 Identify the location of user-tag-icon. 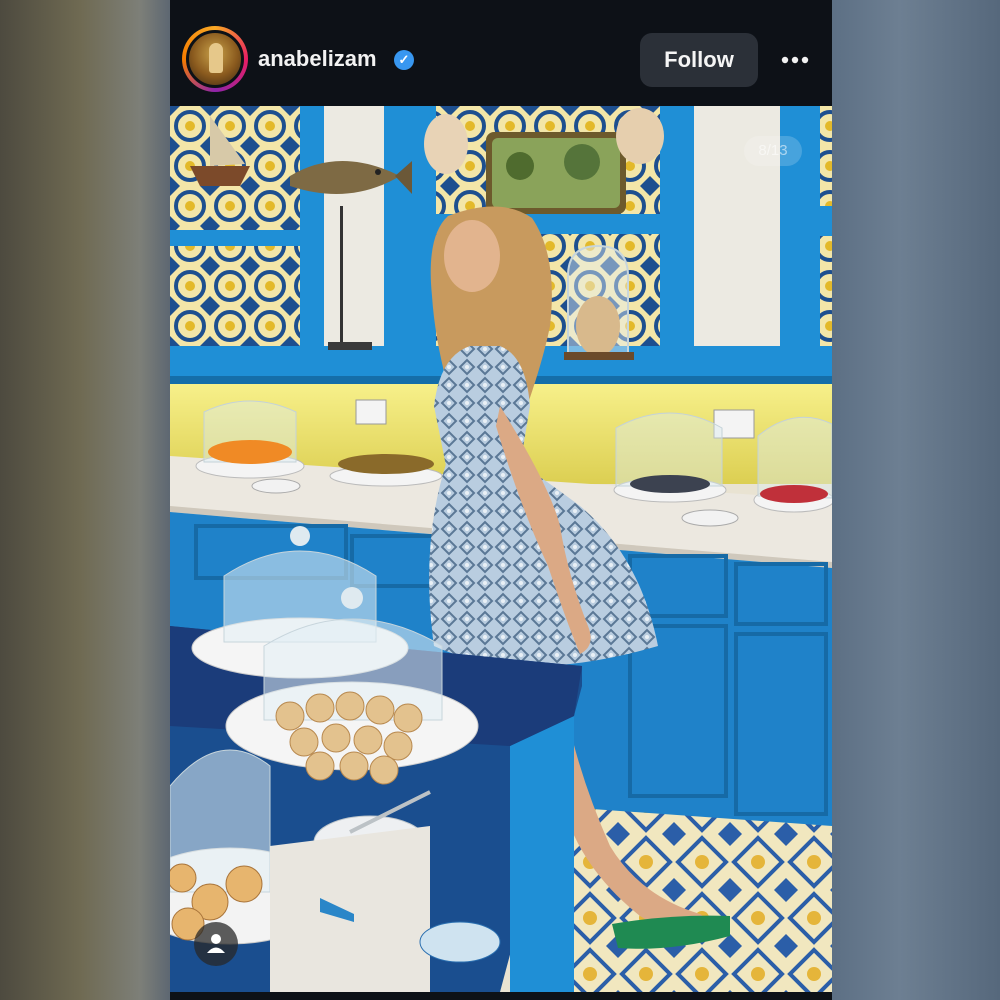
(216, 944).